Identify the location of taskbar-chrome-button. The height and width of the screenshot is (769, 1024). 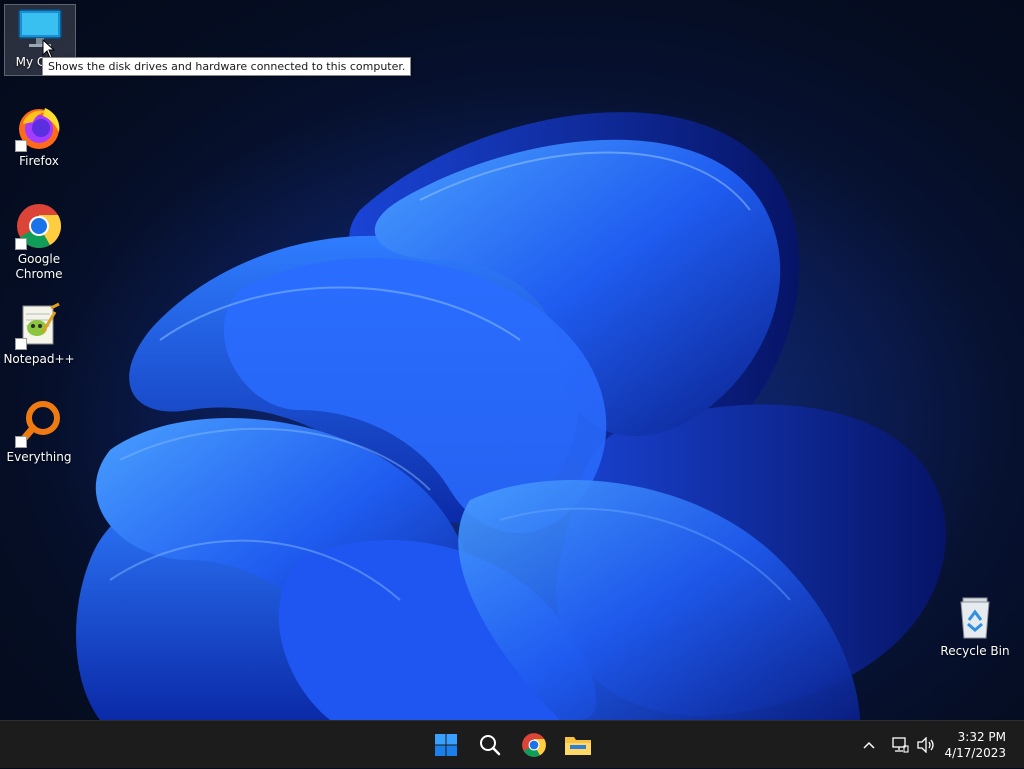
(534, 745).